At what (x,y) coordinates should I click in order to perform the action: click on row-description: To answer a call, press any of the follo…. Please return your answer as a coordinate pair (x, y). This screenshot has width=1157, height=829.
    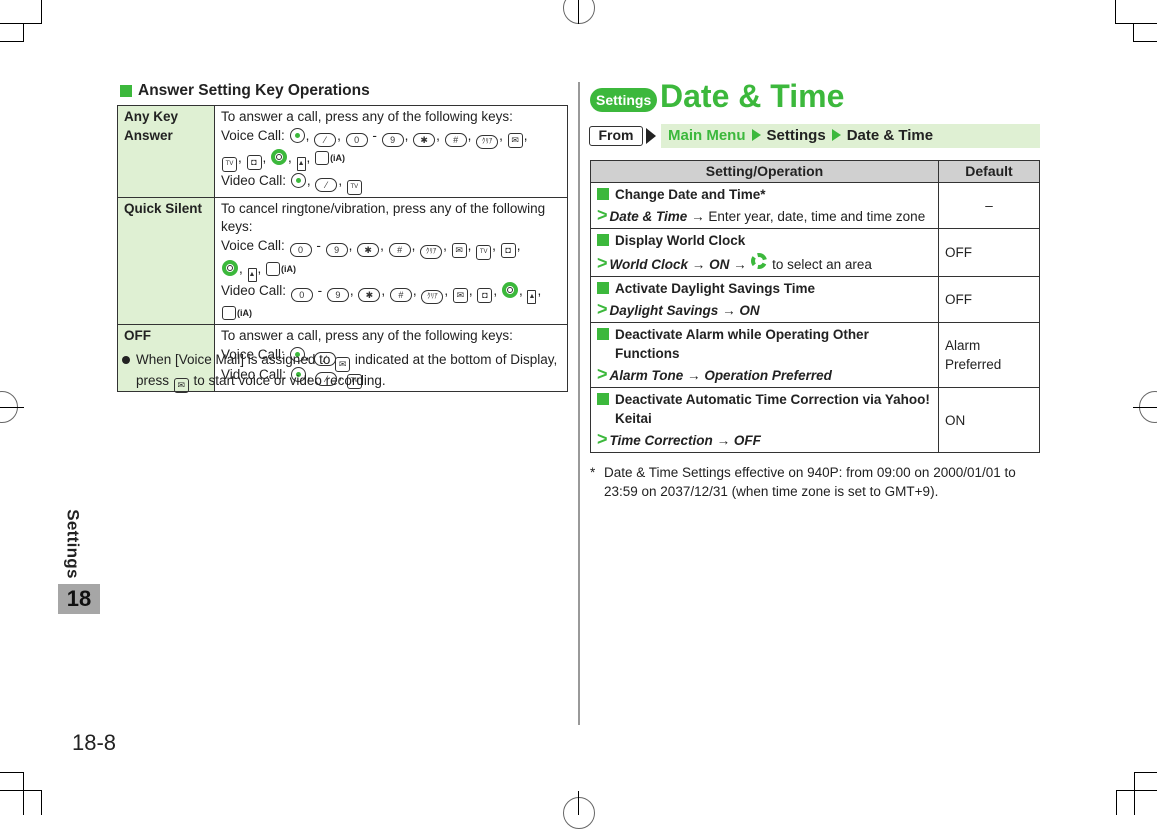
    Looking at the image, I should click on (391, 151).